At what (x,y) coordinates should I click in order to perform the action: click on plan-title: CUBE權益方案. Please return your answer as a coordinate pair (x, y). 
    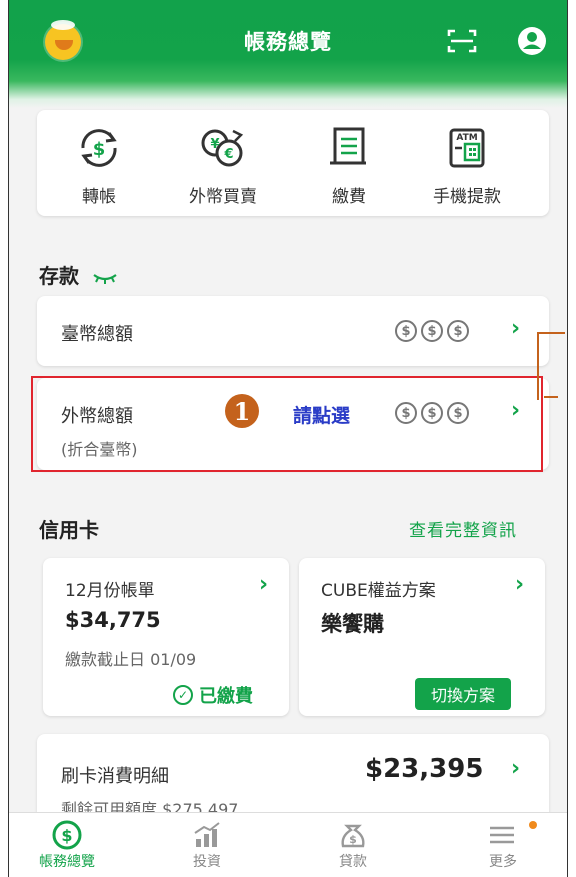
    Looking at the image, I should click on (378, 591).